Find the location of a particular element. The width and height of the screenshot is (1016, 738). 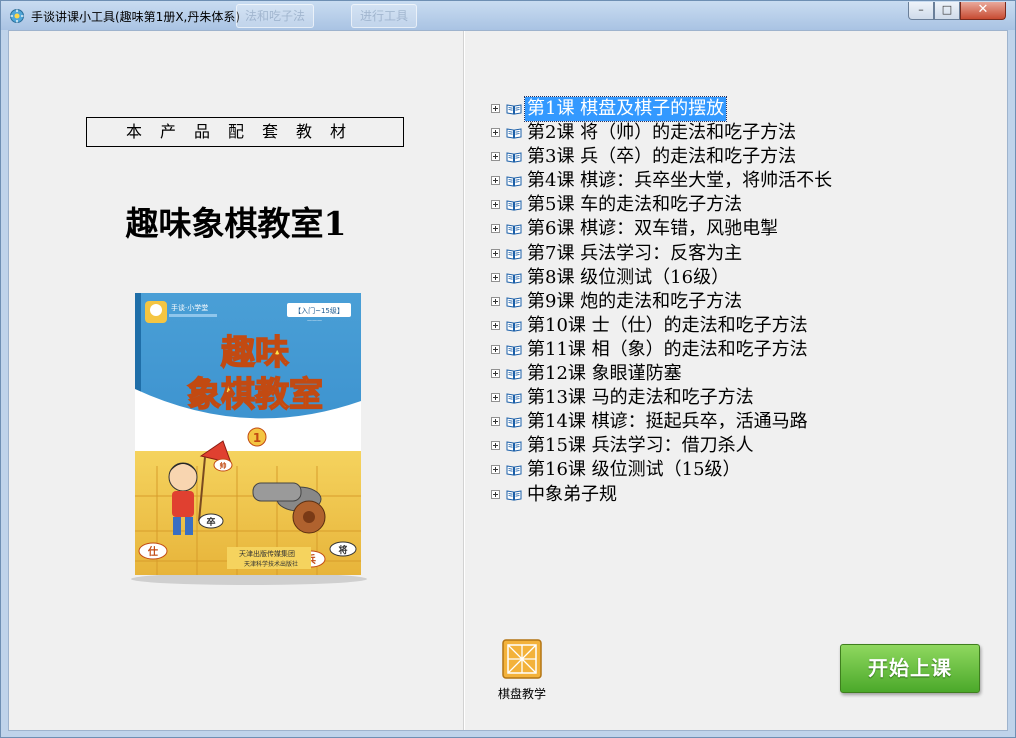

cover-piece-2: 卒 is located at coordinates (210, 522).